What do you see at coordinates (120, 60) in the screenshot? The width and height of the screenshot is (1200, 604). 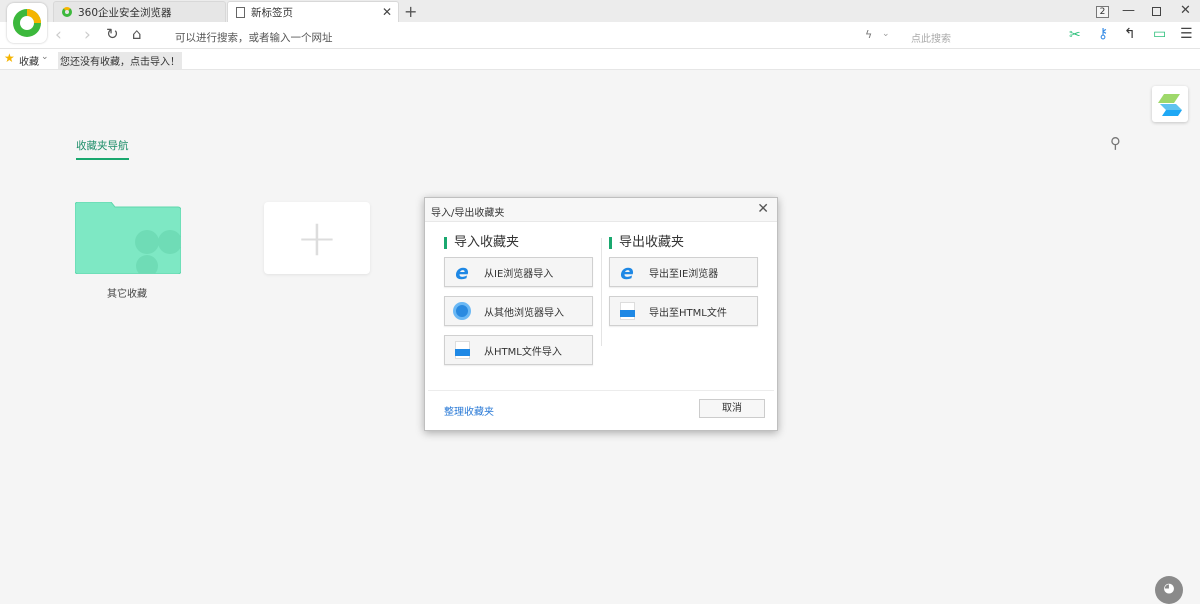 I see `import-hint-button: 您还没有收藏，点击导入！` at bounding box center [120, 60].